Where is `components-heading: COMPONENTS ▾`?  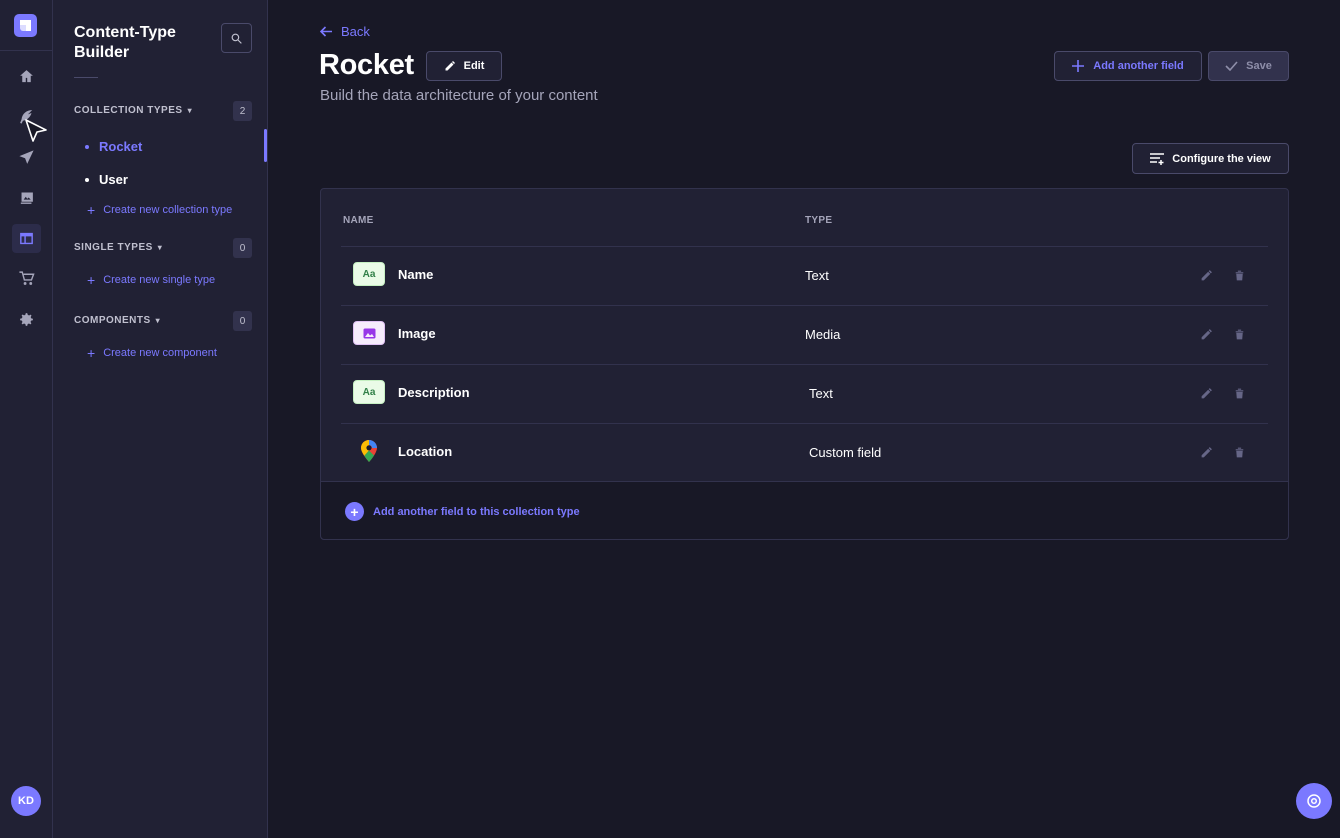 components-heading: COMPONENTS ▾ is located at coordinates (117, 320).